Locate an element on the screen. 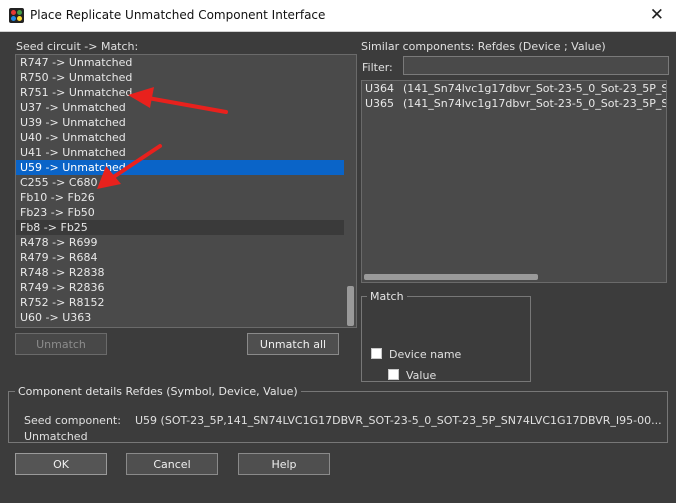 This screenshot has height=503, width=676. arrow-to-r751 is located at coordinates (178, 100).